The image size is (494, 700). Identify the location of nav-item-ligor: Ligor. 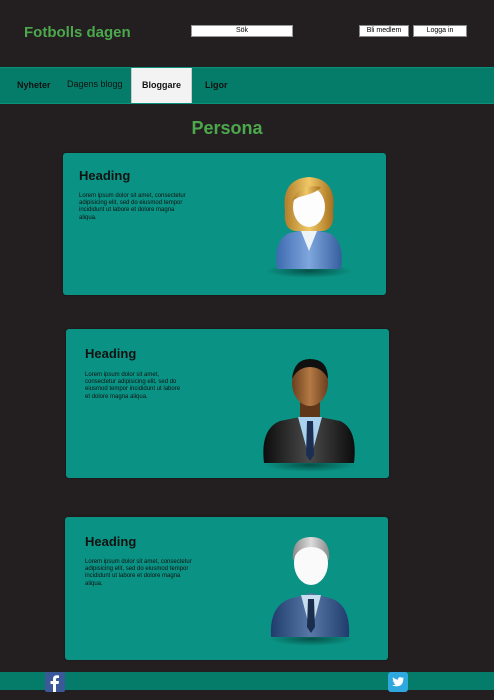
(216, 85).